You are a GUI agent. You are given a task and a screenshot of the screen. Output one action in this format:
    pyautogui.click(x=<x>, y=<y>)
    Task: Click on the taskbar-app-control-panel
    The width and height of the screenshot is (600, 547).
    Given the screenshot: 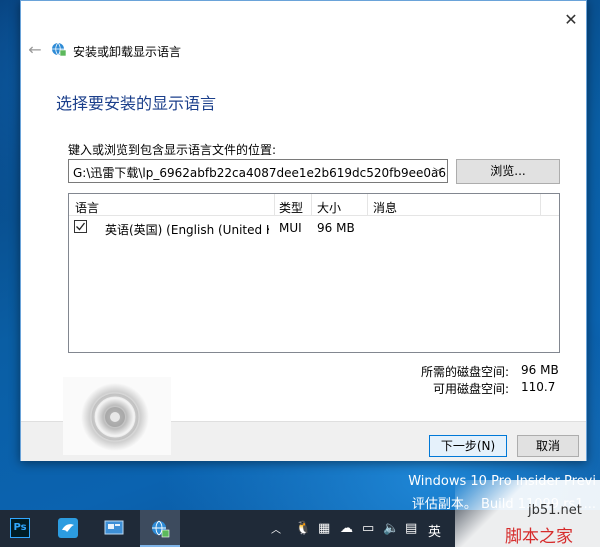 What is the action you would take?
    pyautogui.click(x=114, y=528)
    